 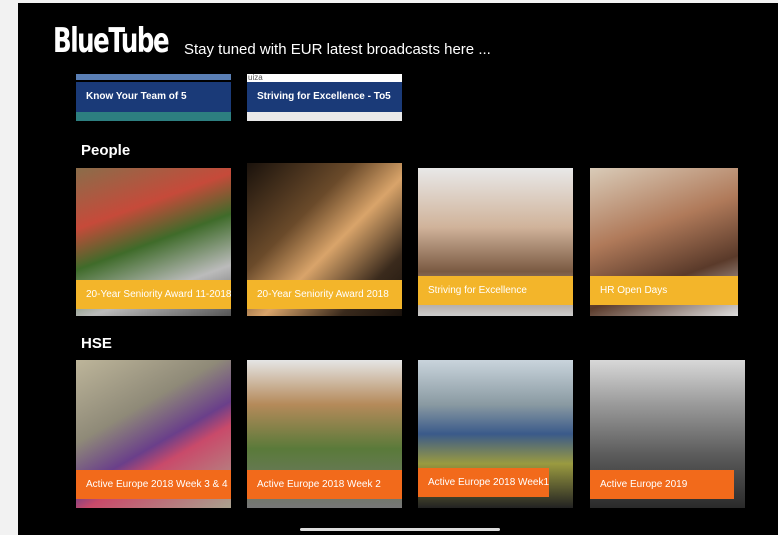 What do you see at coordinates (324, 239) in the screenshot?
I see `video-tile: 20-Year Seniority Award 2018` at bounding box center [324, 239].